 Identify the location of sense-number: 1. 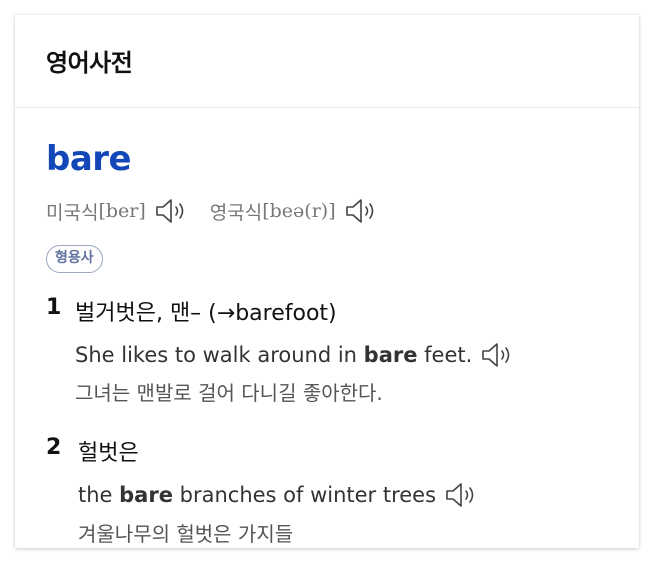
(54, 307).